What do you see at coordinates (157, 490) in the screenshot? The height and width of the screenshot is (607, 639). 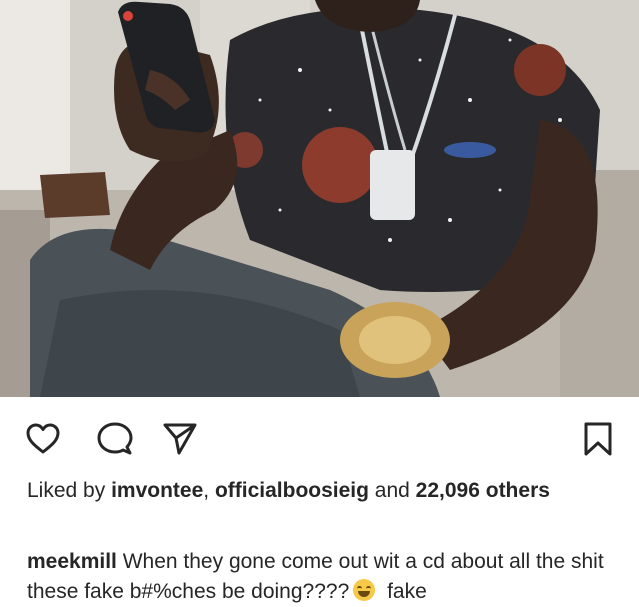 I see `liker-username-1: imvontee` at bounding box center [157, 490].